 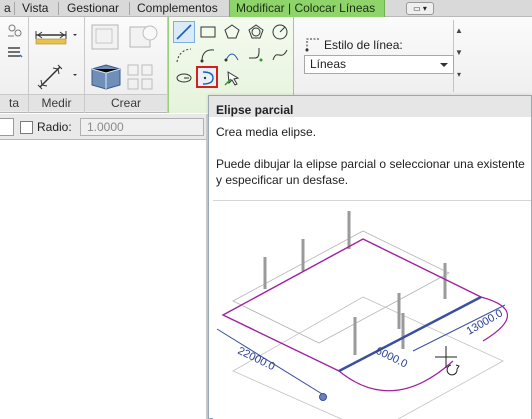 I want to click on line-style-label: Estilo de línea:, so click(x=363, y=45).